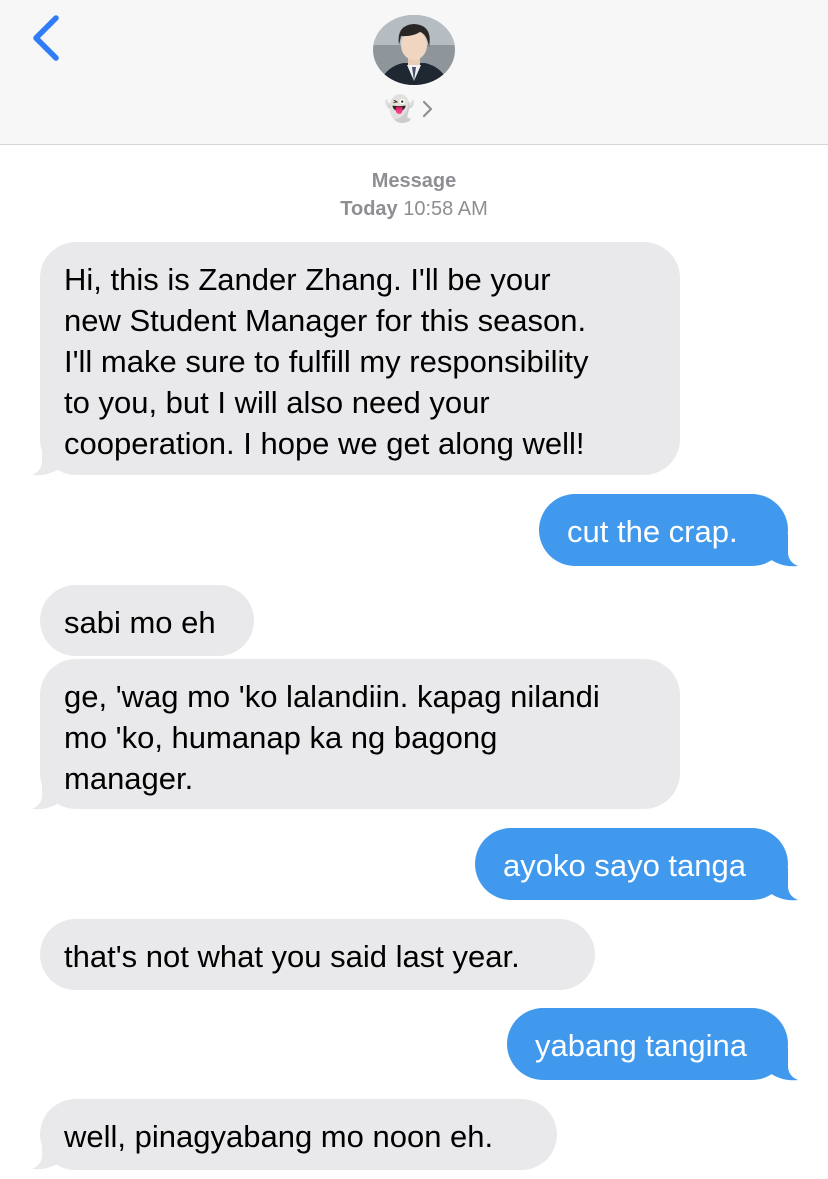 The width and height of the screenshot is (828, 1179). I want to click on incoming-message-bubble: sabi mo eh, so click(147, 620).